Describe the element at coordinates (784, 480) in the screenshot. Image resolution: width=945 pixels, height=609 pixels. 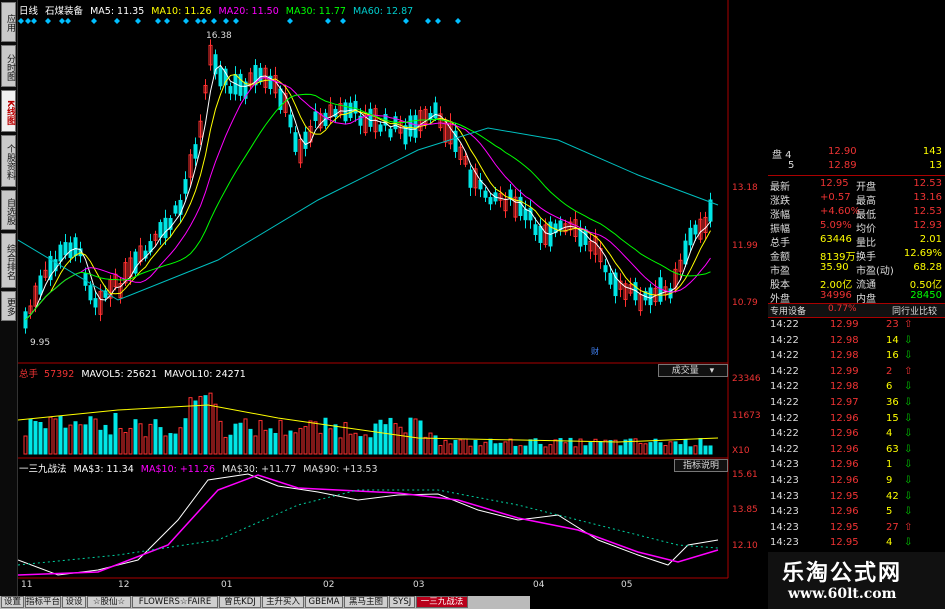
I see `trade-t: 14:23` at that location.